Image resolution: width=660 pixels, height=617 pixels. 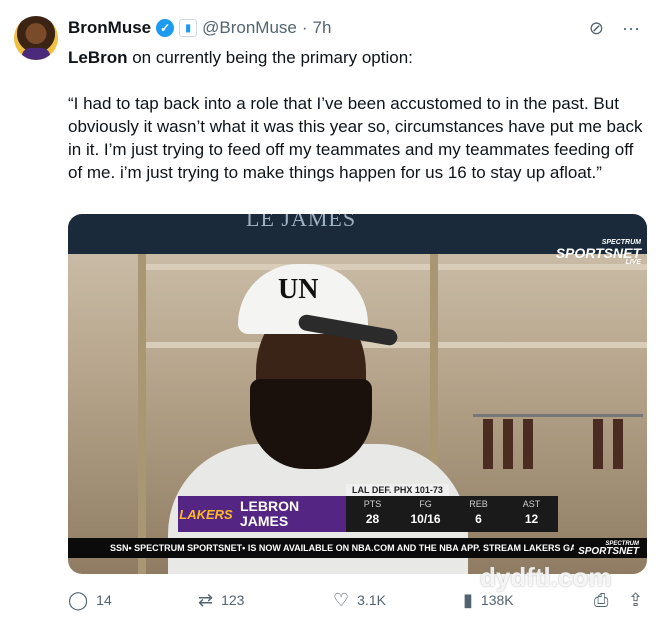 What do you see at coordinates (322, 28) in the screenshot?
I see `tweet-timestamp: 7h` at bounding box center [322, 28].